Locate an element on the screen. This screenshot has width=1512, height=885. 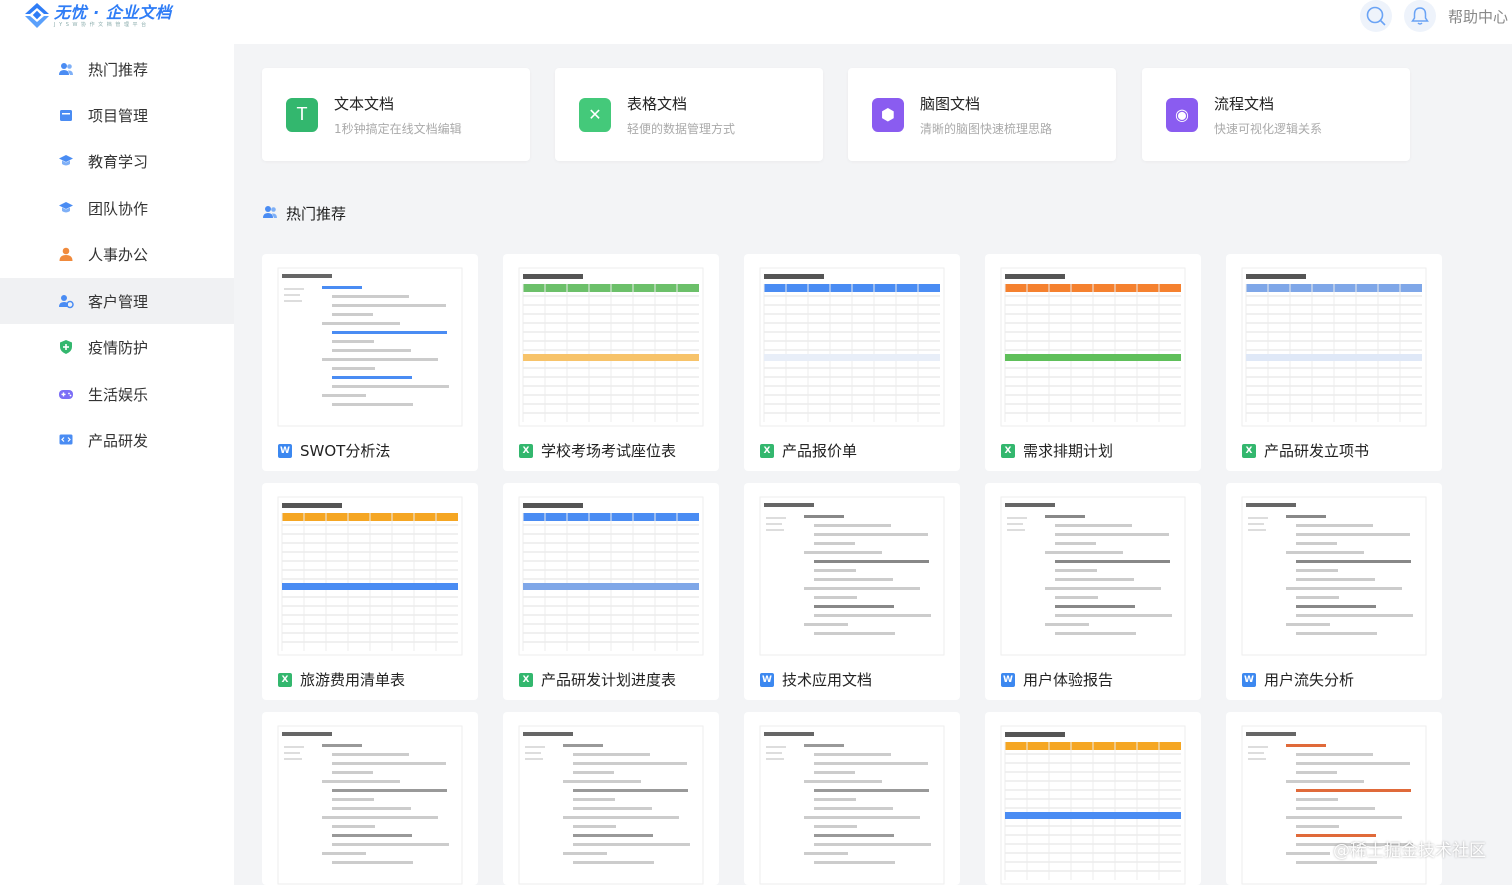
template-name: 产品研发立项书 is located at coordinates (1317, 451).